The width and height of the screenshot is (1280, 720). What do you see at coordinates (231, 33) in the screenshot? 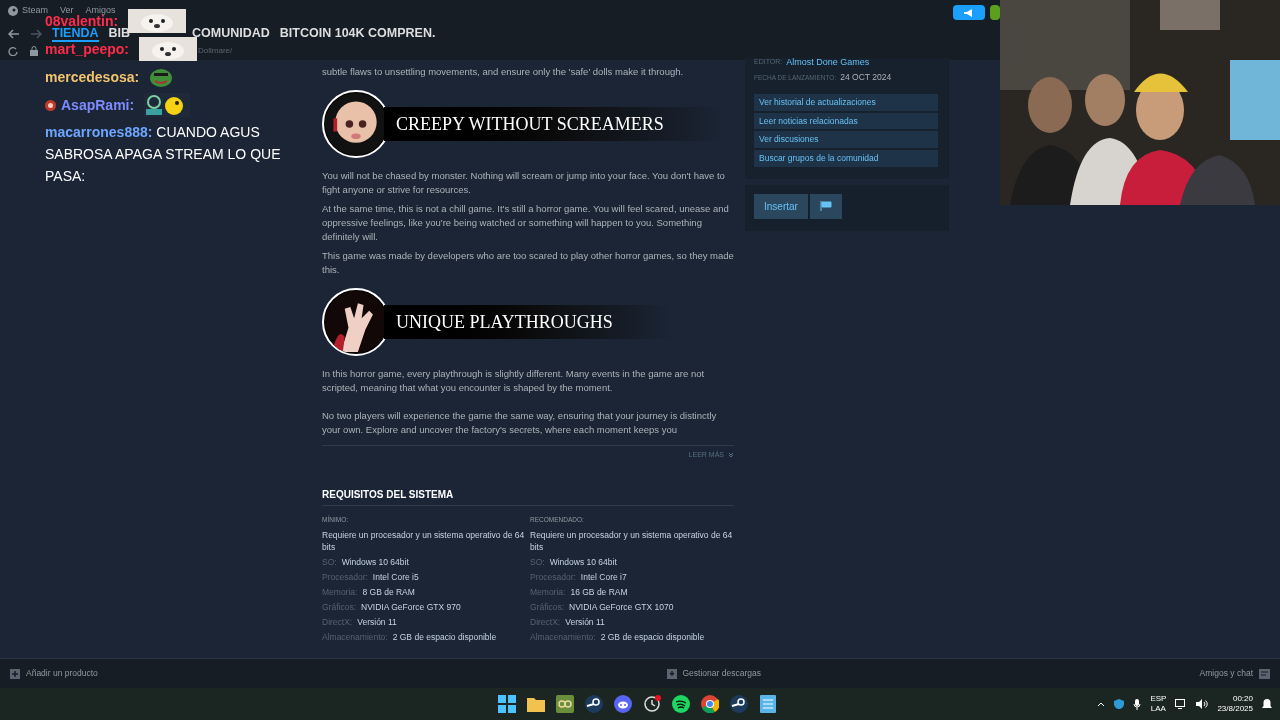
I see `nav-tab: COMUNIDAD` at bounding box center [231, 33].